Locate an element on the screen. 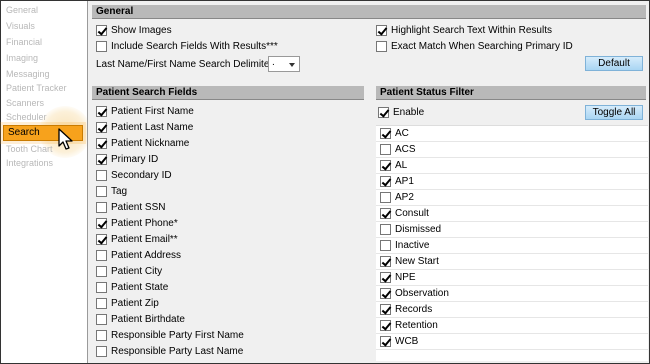 The height and width of the screenshot is (364, 650). status-item-ap2: AP2 is located at coordinates (512, 198).